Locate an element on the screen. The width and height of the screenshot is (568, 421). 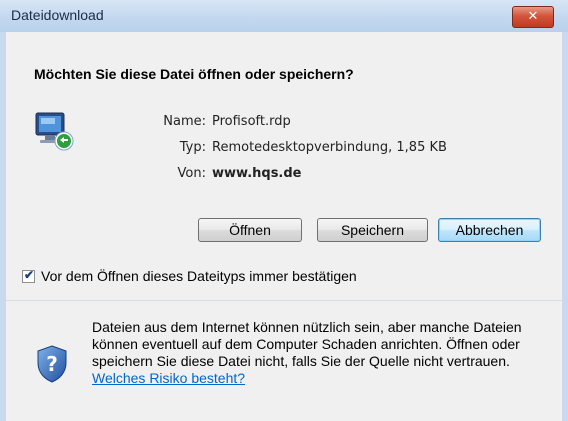
shield-question-icon: ? is located at coordinates (52, 364).